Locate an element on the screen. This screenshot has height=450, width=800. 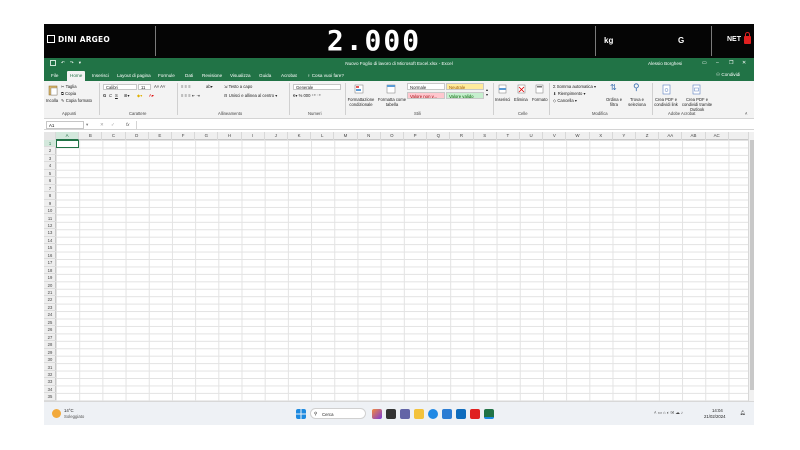
row-header-6: 6 is located at coordinates (50, 181).